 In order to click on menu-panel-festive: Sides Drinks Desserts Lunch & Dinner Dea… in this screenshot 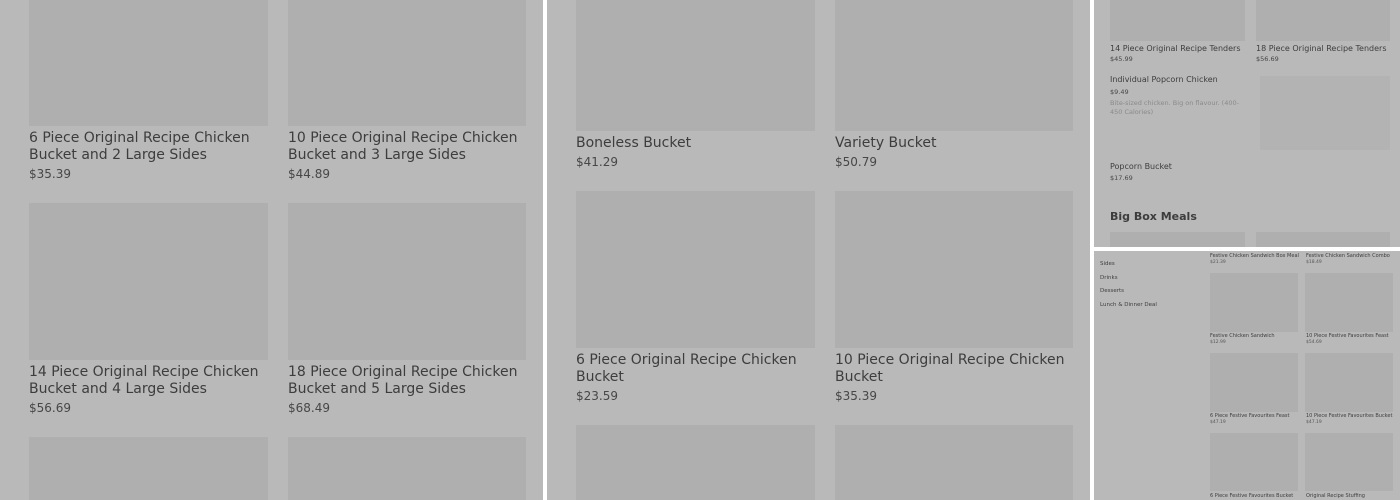, I will do `click(1247, 375)`.